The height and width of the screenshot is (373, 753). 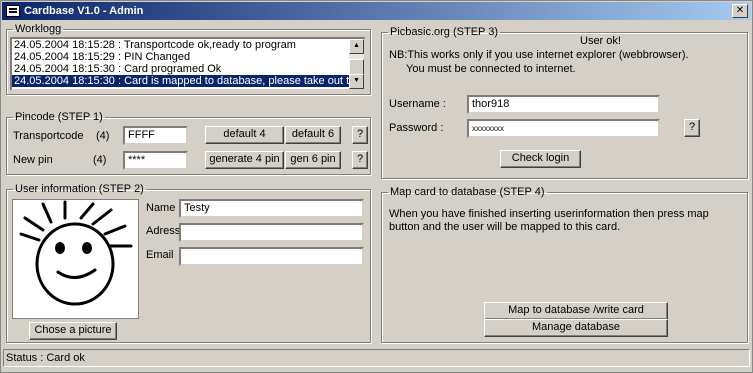 What do you see at coordinates (356, 64) in the screenshot?
I see `worklog-scrollbar: ▲ ▼` at bounding box center [356, 64].